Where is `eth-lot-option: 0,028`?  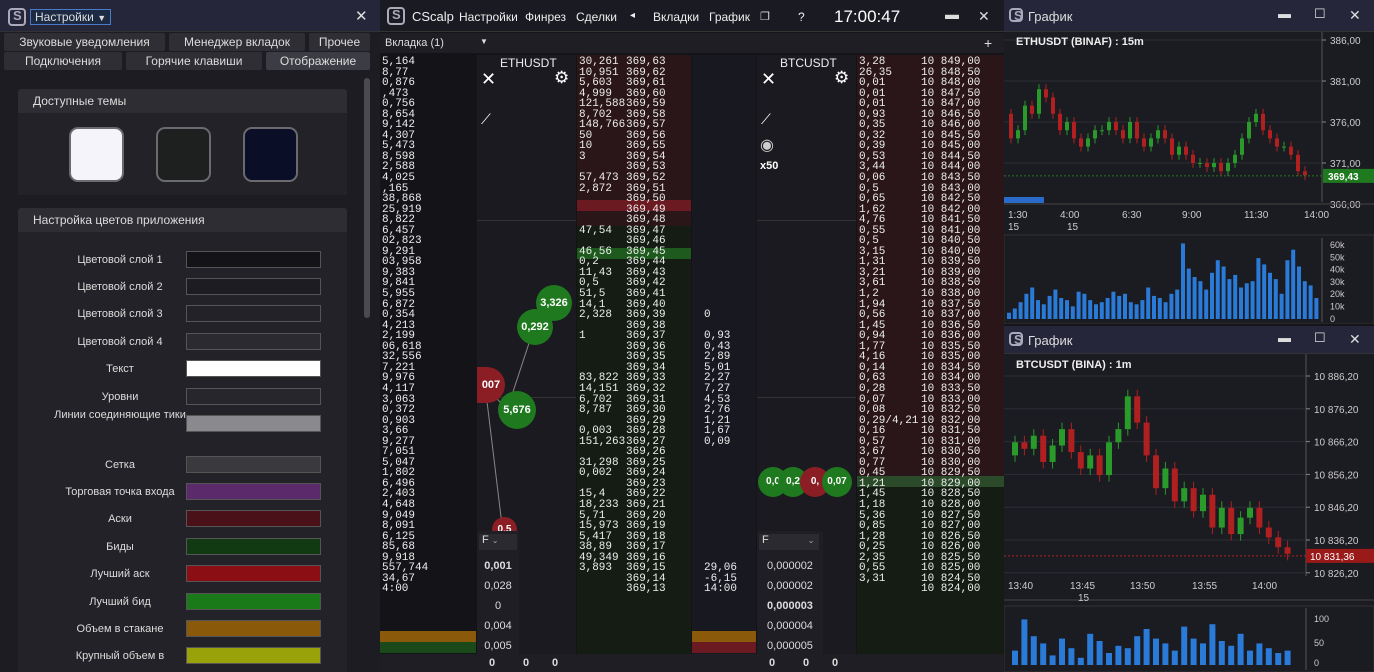 eth-lot-option: 0,028 is located at coordinates (498, 586).